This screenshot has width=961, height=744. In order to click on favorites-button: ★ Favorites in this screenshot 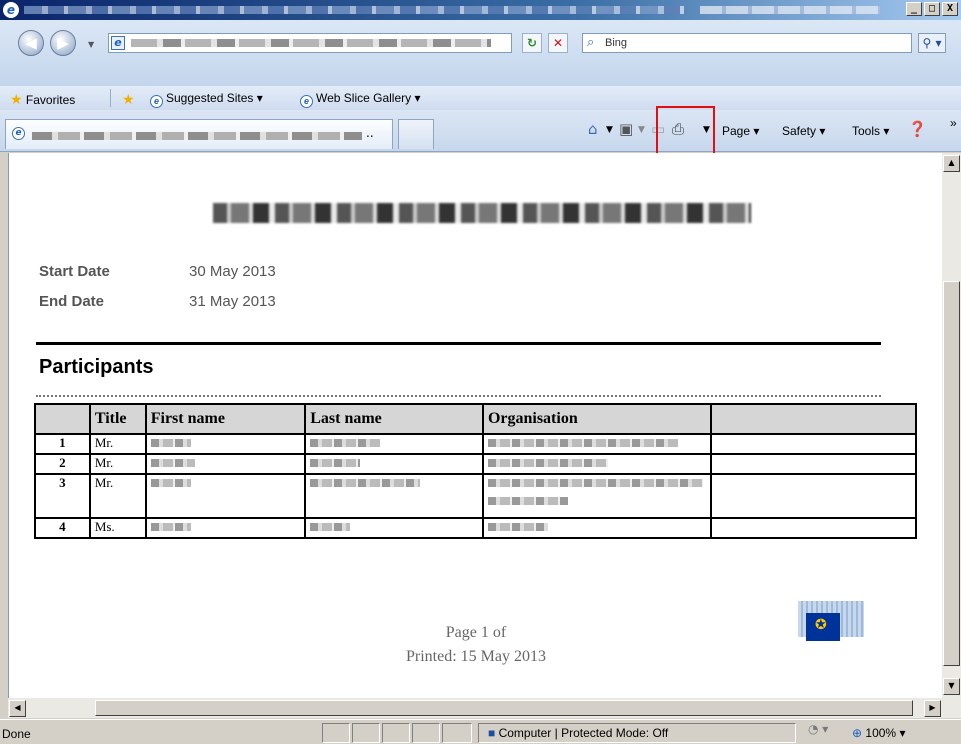, I will do `click(42, 99)`.